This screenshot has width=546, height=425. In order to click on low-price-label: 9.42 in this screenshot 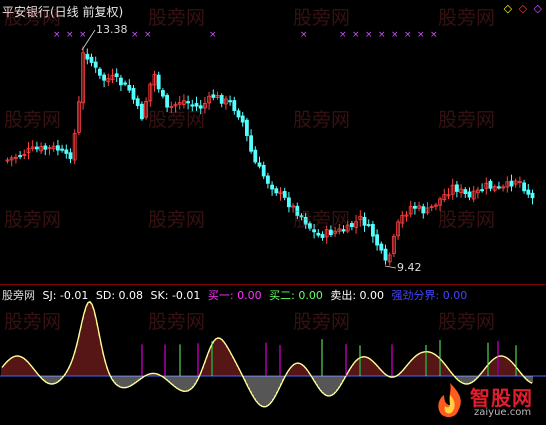, I will do `click(409, 267)`.